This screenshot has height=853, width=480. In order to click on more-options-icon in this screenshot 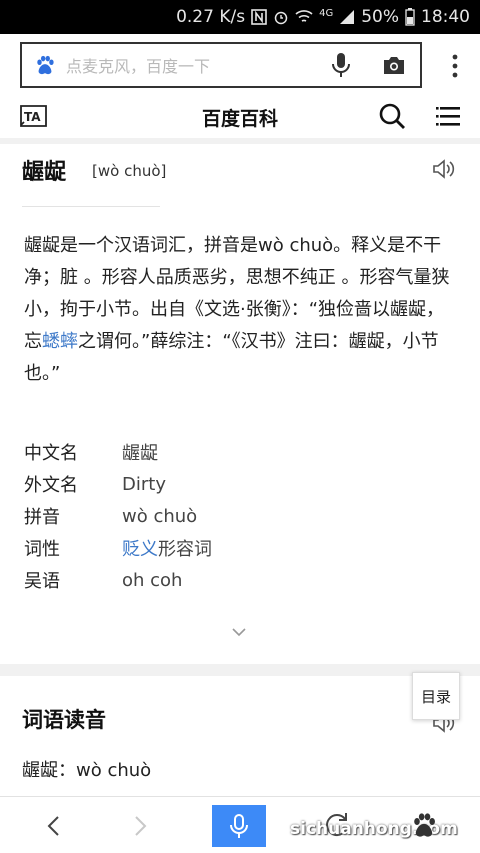, I will do `click(455, 66)`.